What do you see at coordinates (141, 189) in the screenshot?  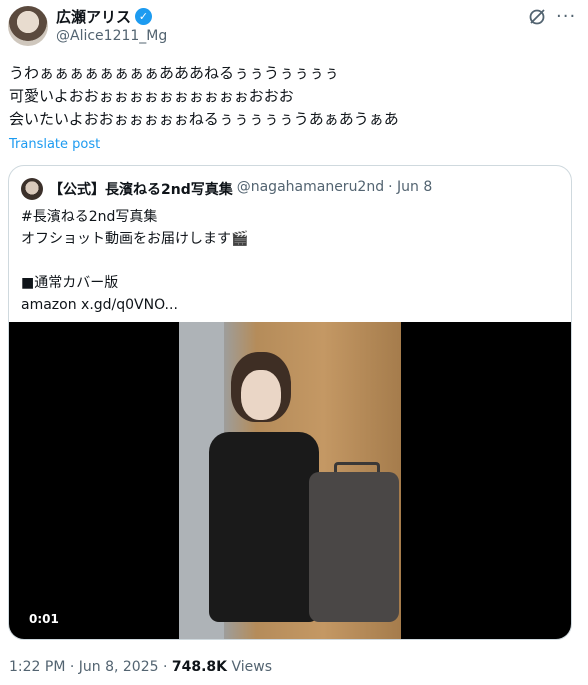 I see `quoted-author-name: 【公式】長濱ねる2nd写真集` at bounding box center [141, 189].